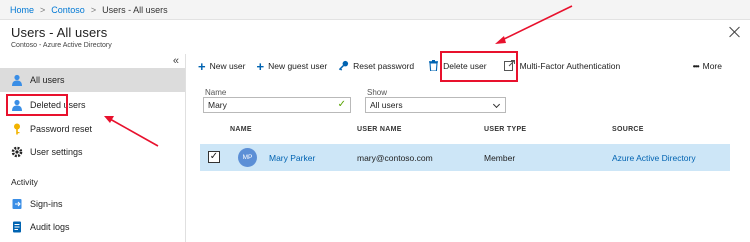 The width and height of the screenshot is (750, 242). Describe the element at coordinates (435, 105) in the screenshot. I see `show-filter-select: All users` at that location.